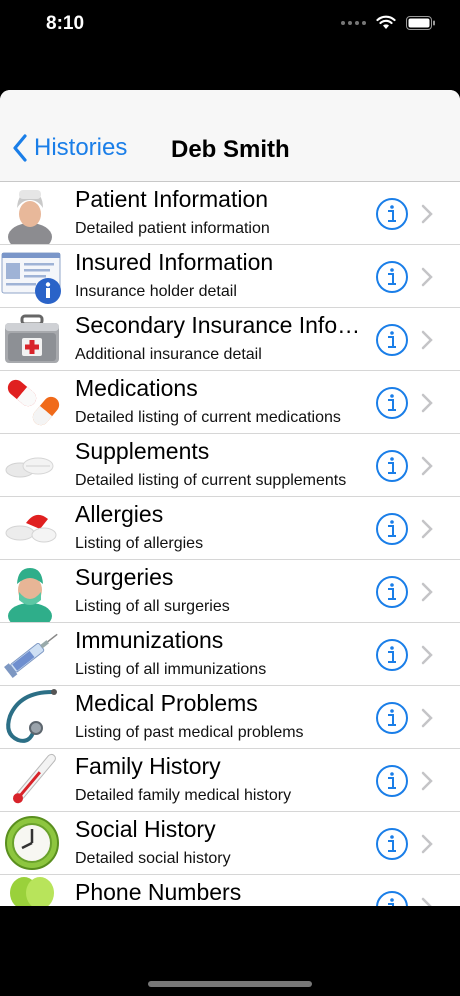  Describe the element at coordinates (208, 417) in the screenshot. I see `row-subtitle: Detailed listing of current medications` at that location.